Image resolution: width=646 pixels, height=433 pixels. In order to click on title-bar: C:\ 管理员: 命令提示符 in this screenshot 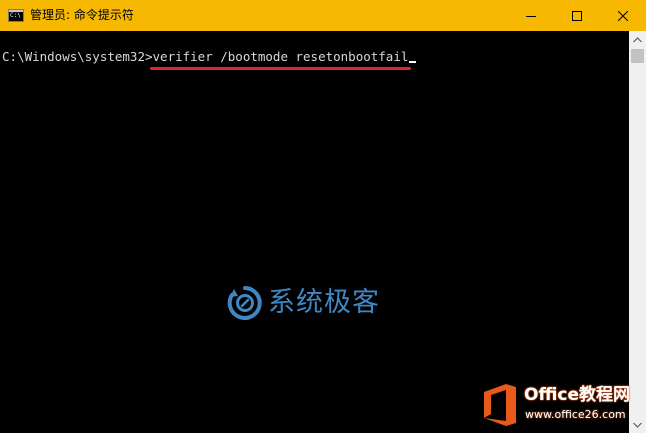, I will do `click(323, 15)`.